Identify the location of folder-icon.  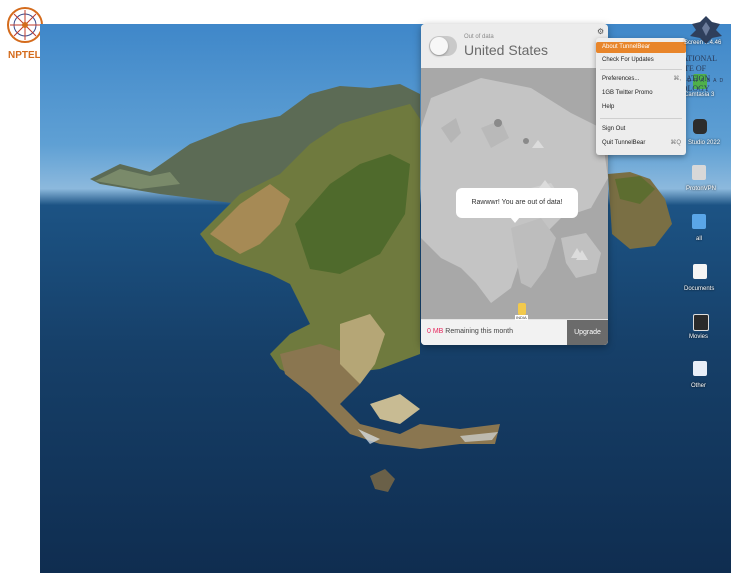
(699, 221).